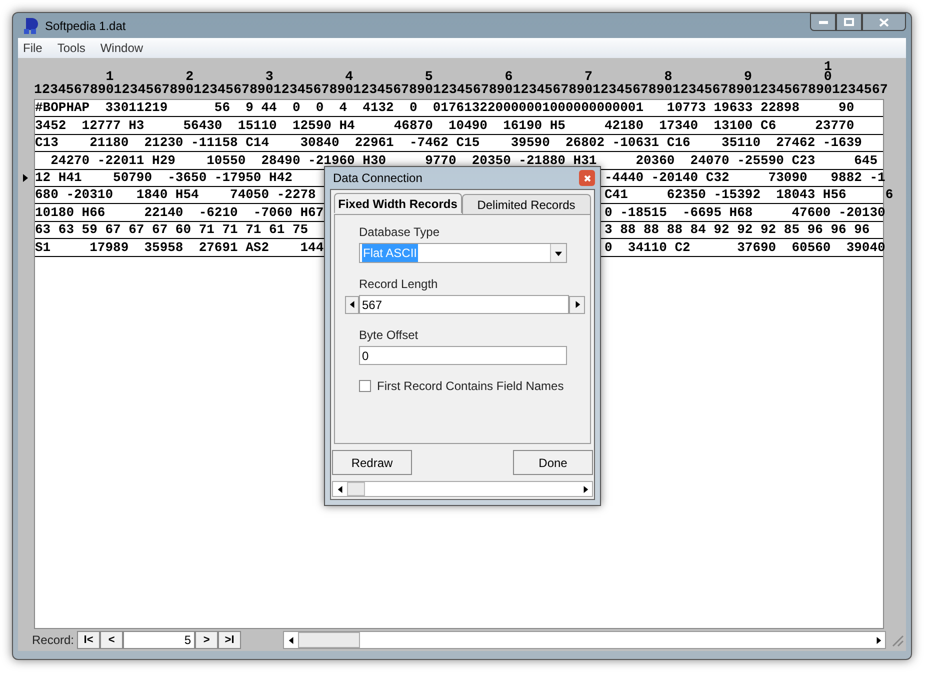 This screenshot has width=934, height=680. Describe the element at coordinates (745, 178) in the screenshot. I see `record-text: -4440 -20140 C32 73090 9882 -1` at that location.